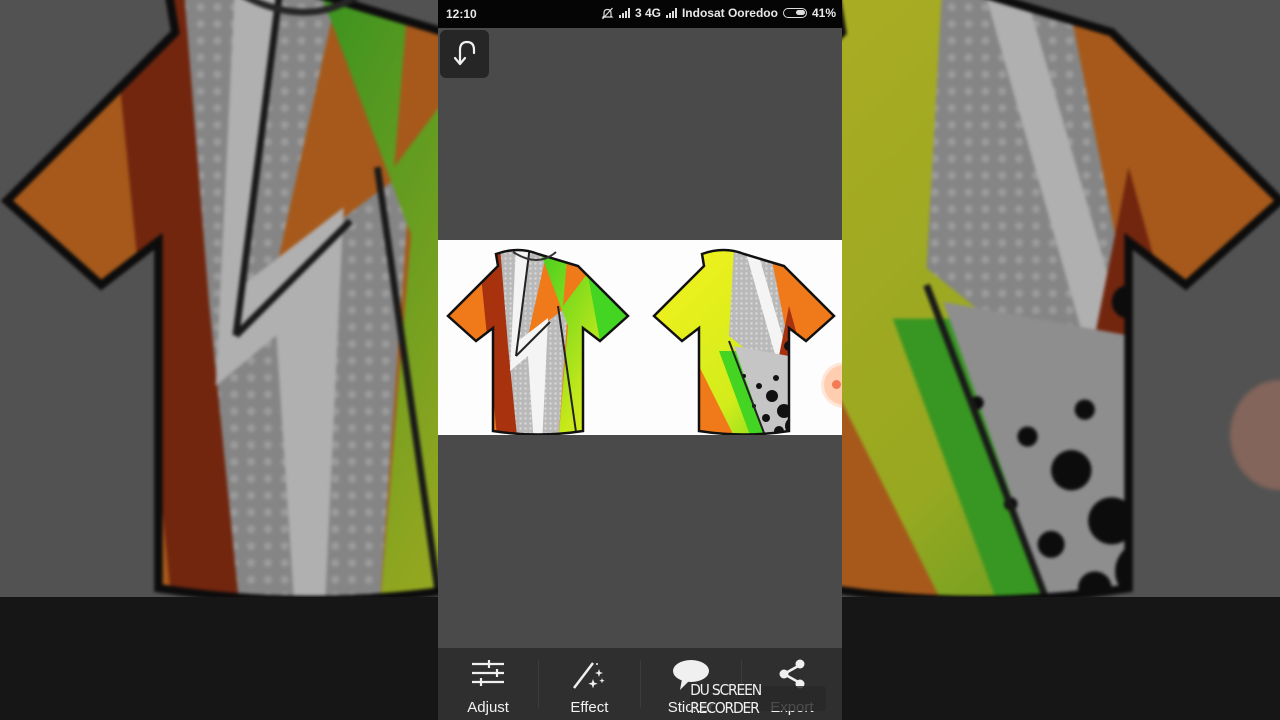 This screenshot has height=720, width=1280. Describe the element at coordinates (647, 13) in the screenshot. I see `network-type: 3 4G` at that location.